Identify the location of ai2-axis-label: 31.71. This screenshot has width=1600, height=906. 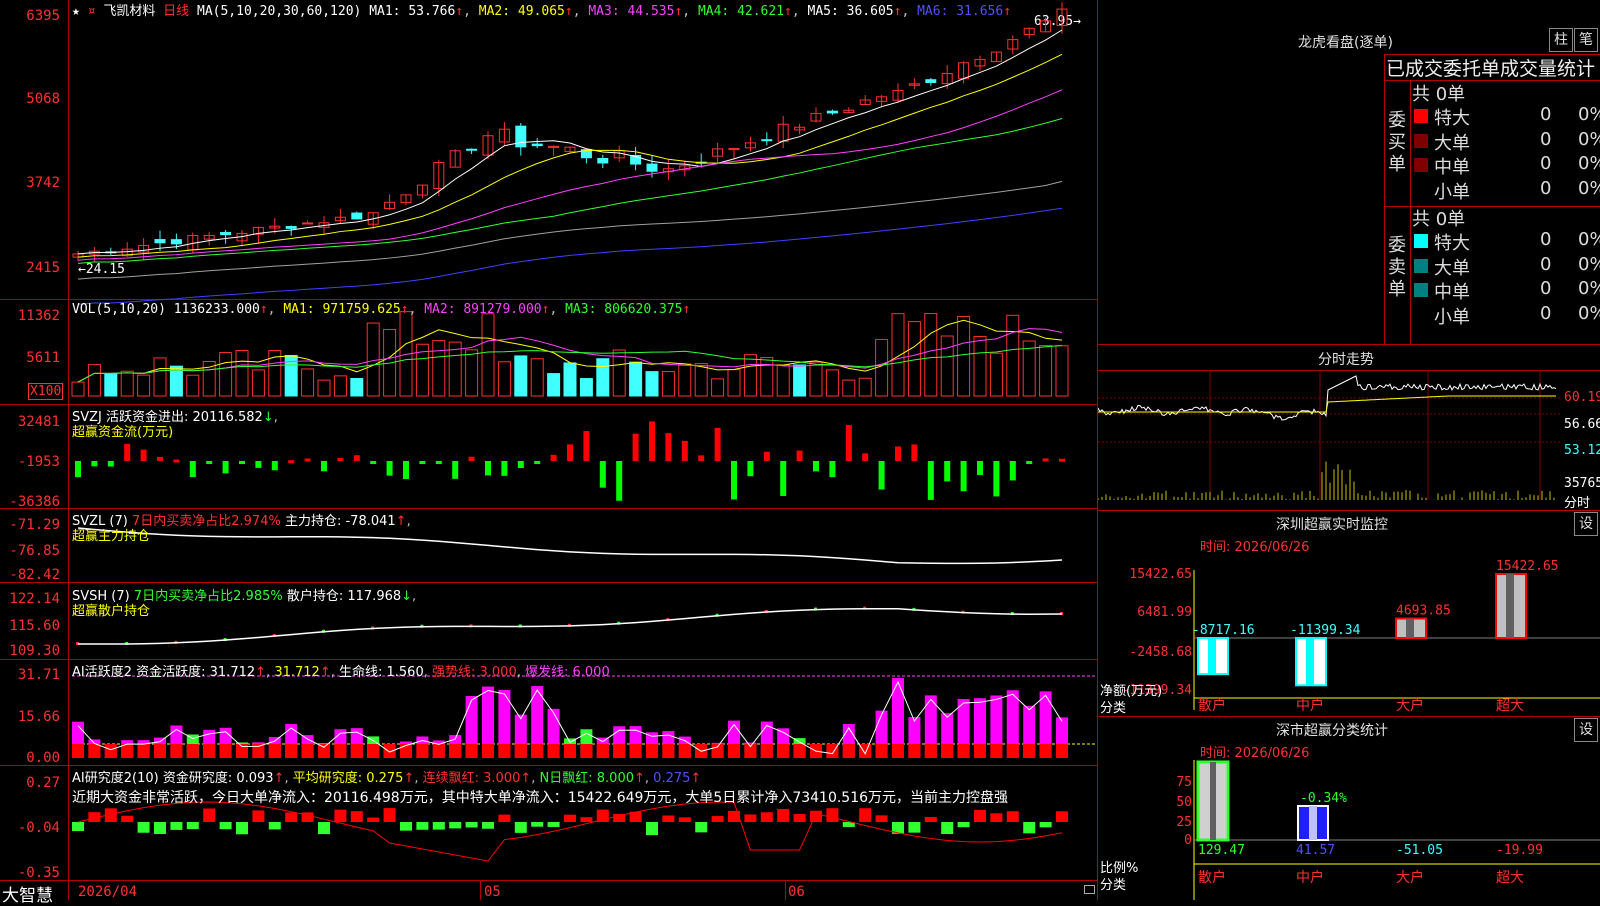
(38, 675).